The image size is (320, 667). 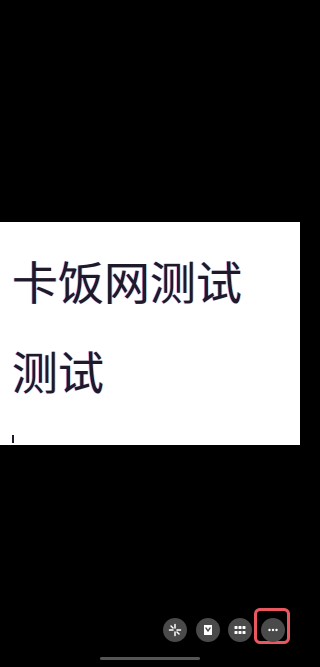 I want to click on sparkle-button, so click(x=175, y=630).